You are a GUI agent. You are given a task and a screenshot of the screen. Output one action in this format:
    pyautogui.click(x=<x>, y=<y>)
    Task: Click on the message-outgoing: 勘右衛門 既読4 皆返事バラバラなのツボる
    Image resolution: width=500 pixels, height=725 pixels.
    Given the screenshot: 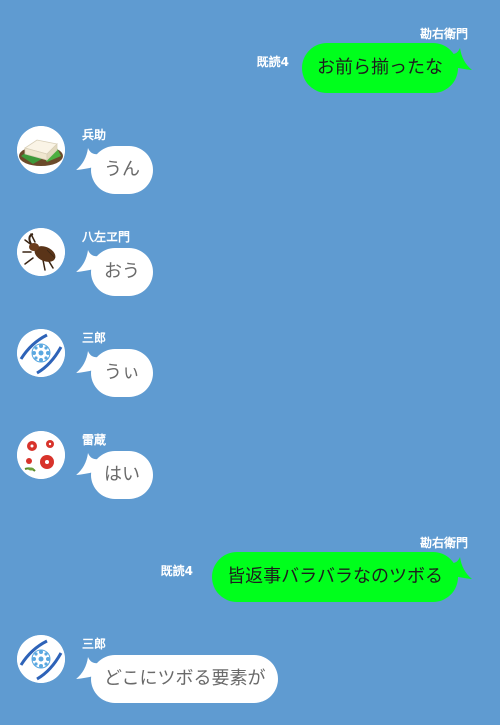 What is the action you would take?
    pyautogui.click(x=250, y=580)
    